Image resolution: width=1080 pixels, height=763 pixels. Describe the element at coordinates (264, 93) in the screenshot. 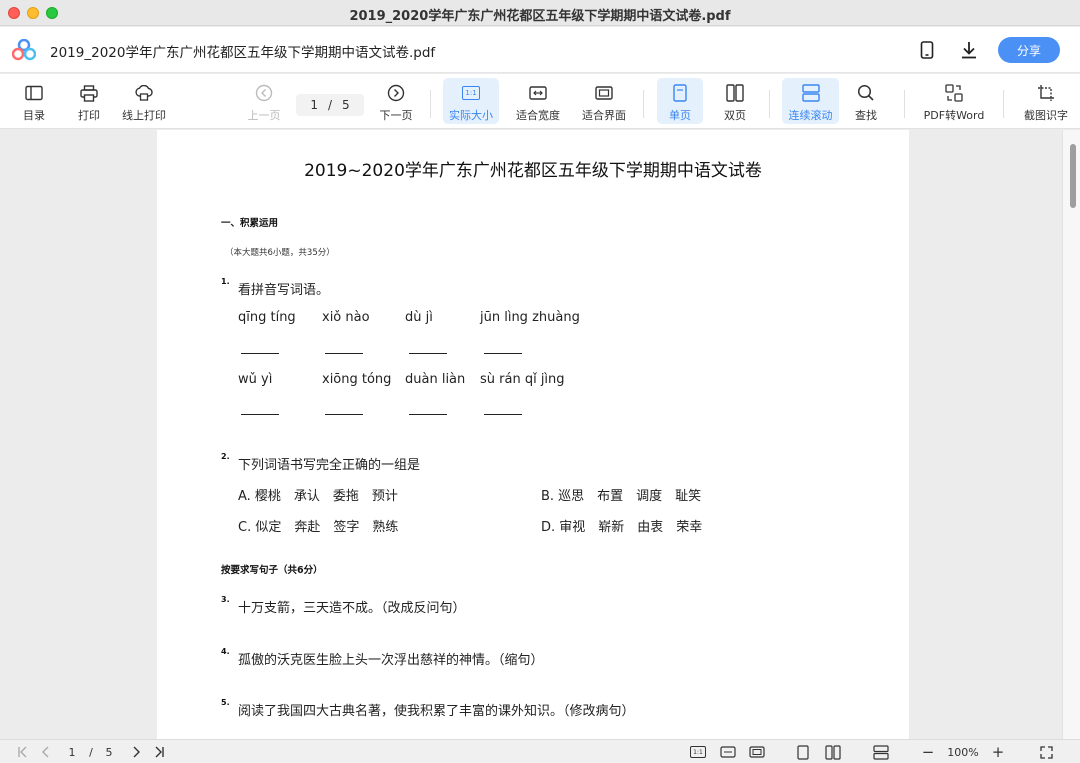

I see `chevron-left-circle-icon` at that location.